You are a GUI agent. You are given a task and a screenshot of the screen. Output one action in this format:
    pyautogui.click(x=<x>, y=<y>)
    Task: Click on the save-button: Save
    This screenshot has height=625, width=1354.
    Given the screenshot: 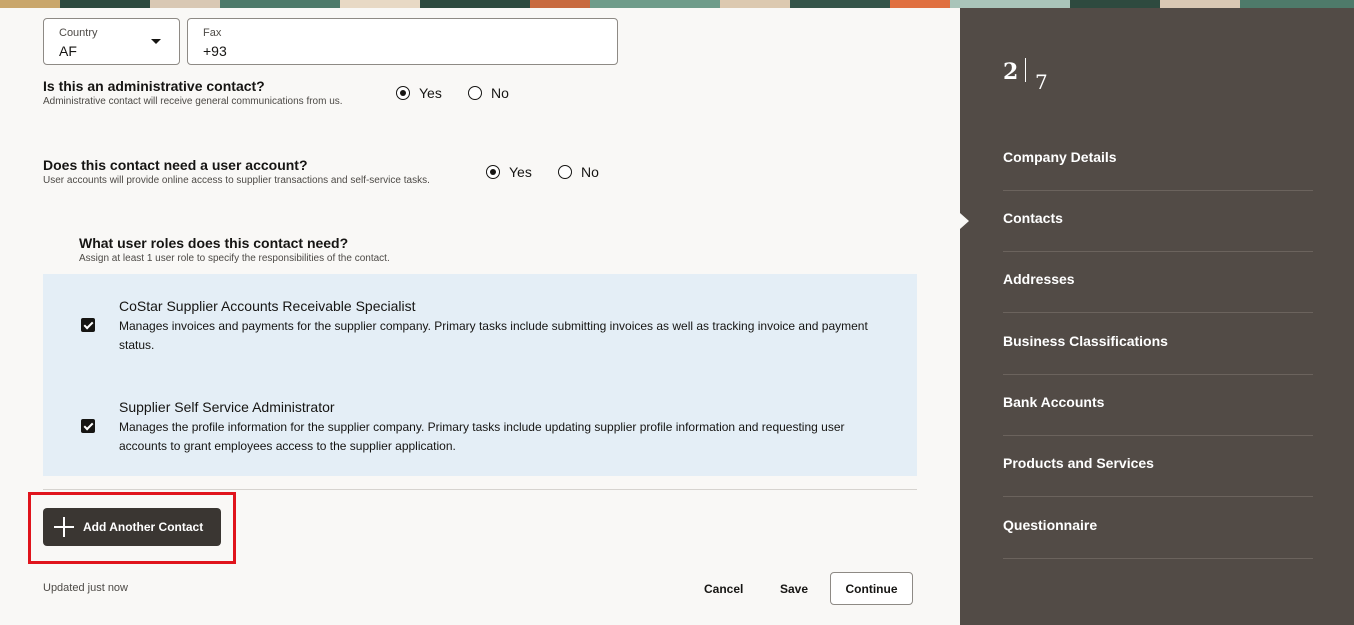 What is the action you would take?
    pyautogui.click(x=794, y=589)
    